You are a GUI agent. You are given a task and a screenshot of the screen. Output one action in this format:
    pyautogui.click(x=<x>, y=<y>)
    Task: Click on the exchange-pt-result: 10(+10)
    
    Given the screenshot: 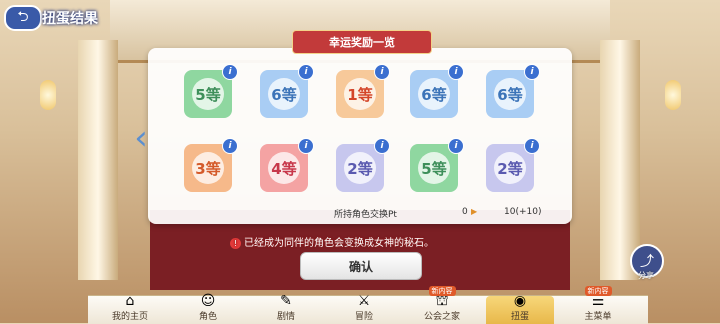 What is the action you would take?
    pyautogui.click(x=523, y=212)
    